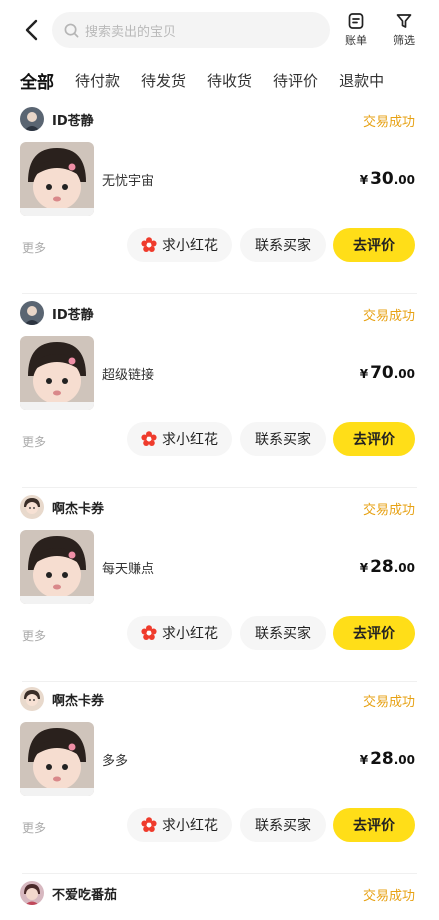 The image size is (439, 920). What do you see at coordinates (163, 80) in the screenshot?
I see `tab-pending-shipment: 待发货` at bounding box center [163, 80].